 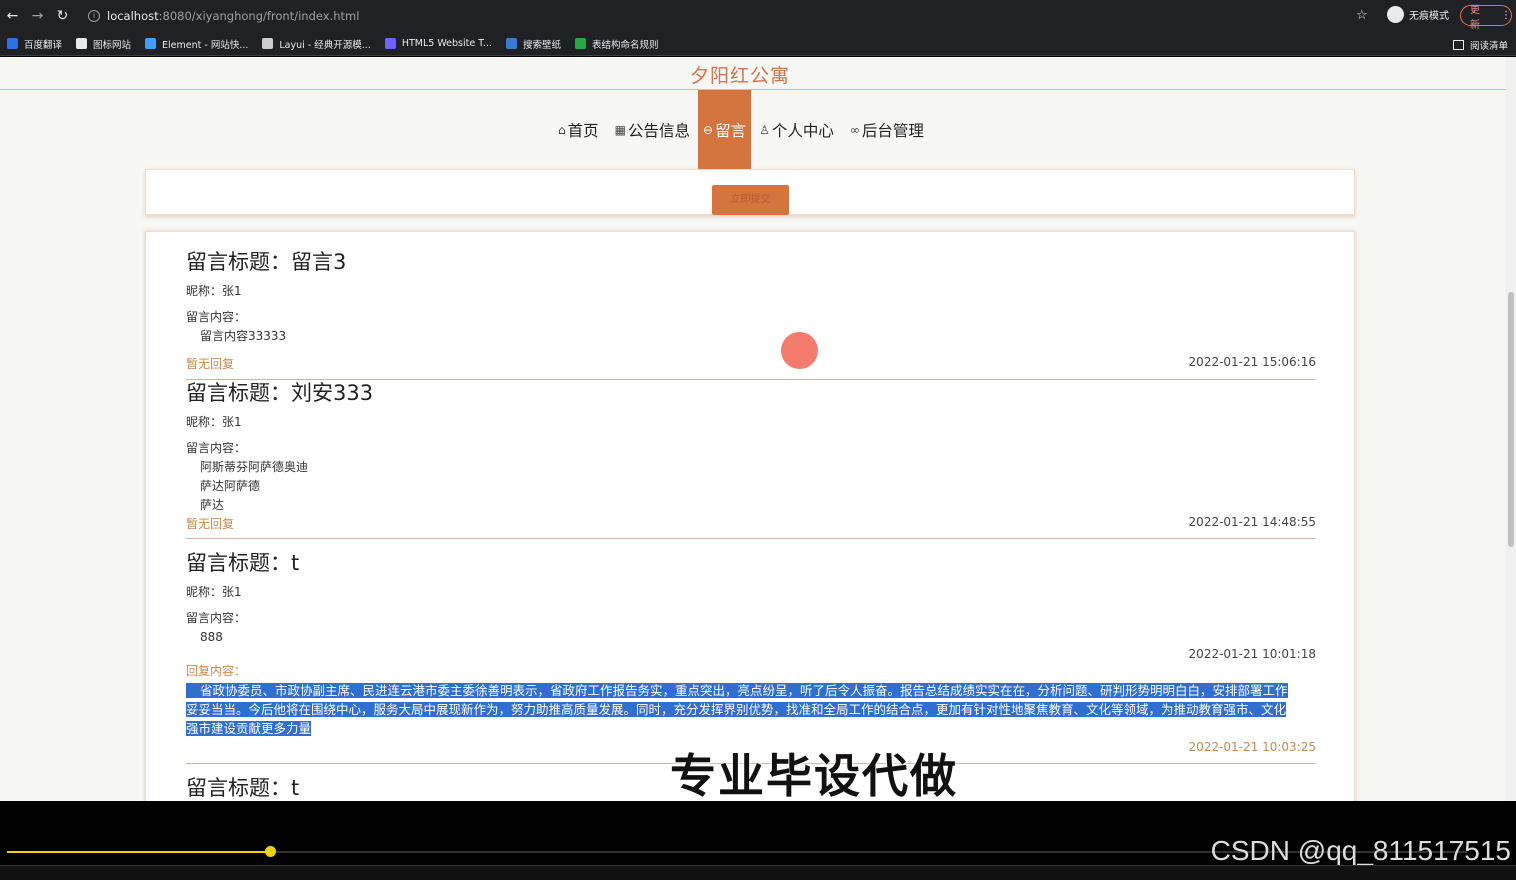 What do you see at coordinates (620, 129) in the screenshot?
I see `grid-icon: ▦` at bounding box center [620, 129].